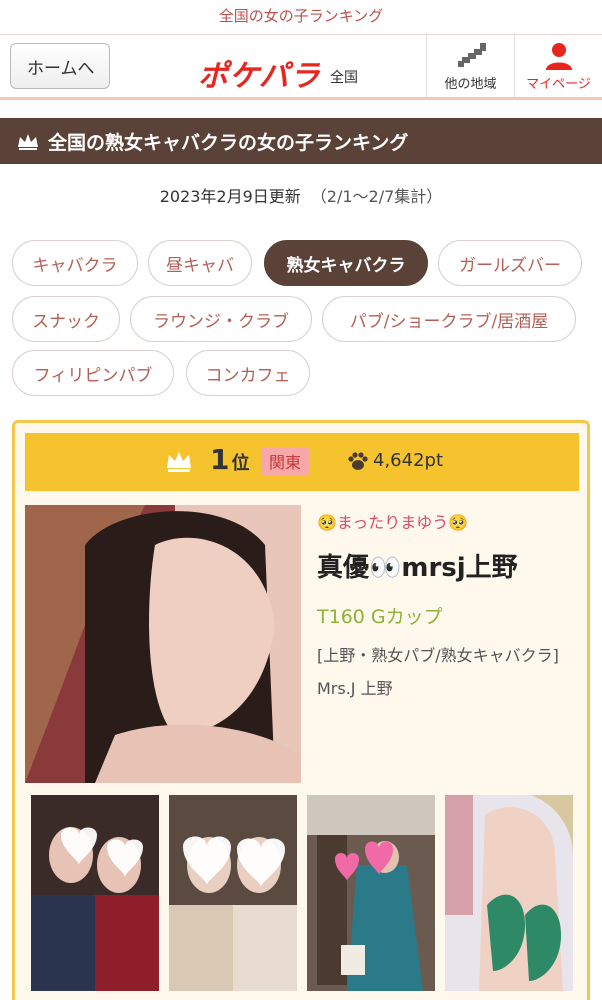 The width and height of the screenshot is (602, 1000). What do you see at coordinates (220, 459) in the screenshot?
I see `rank-value: 1` at bounding box center [220, 459].